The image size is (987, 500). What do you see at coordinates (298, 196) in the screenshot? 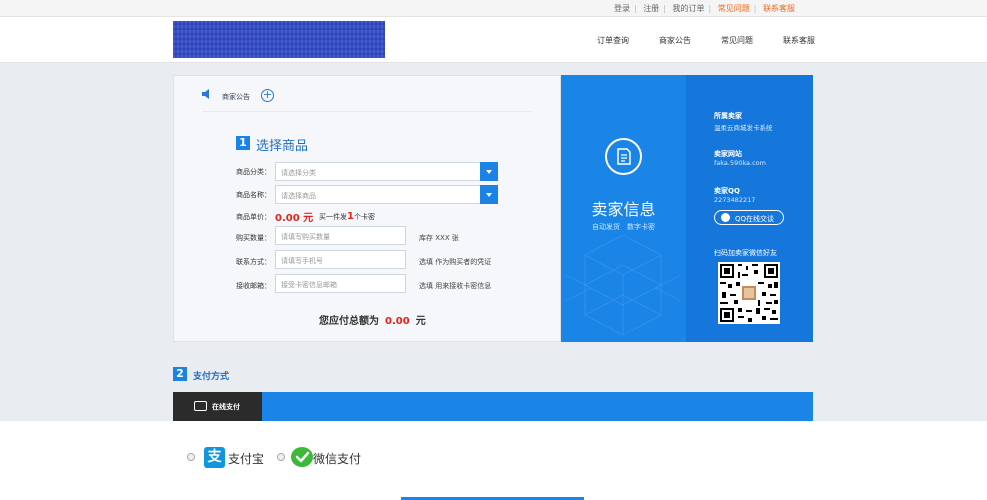
I see `product-placeholder: 请选择商品` at bounding box center [298, 196].